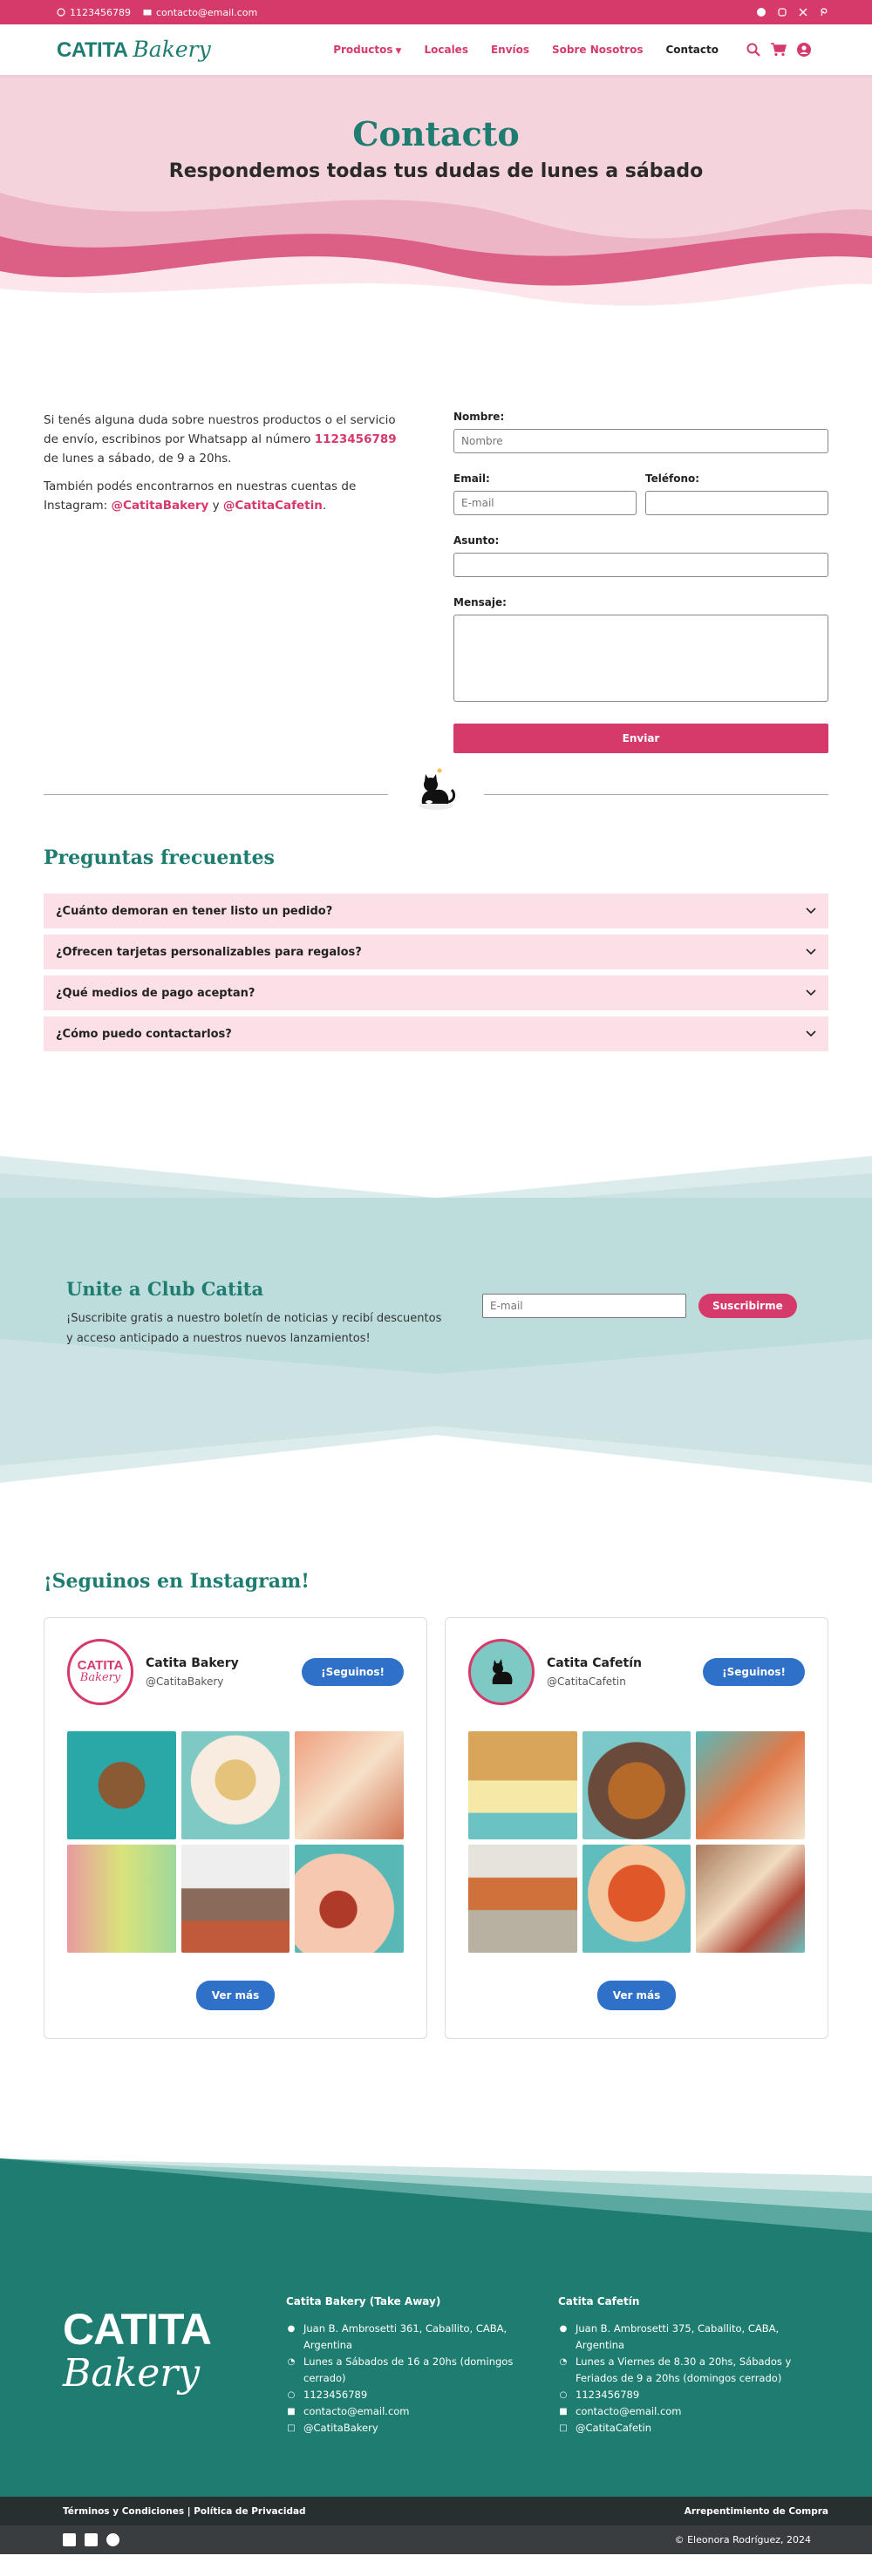 Image resolution: width=872 pixels, height=2576 pixels. Describe the element at coordinates (597, 50) in the screenshot. I see `nav-sobre-nosotros: Sobre Nosotros` at that location.